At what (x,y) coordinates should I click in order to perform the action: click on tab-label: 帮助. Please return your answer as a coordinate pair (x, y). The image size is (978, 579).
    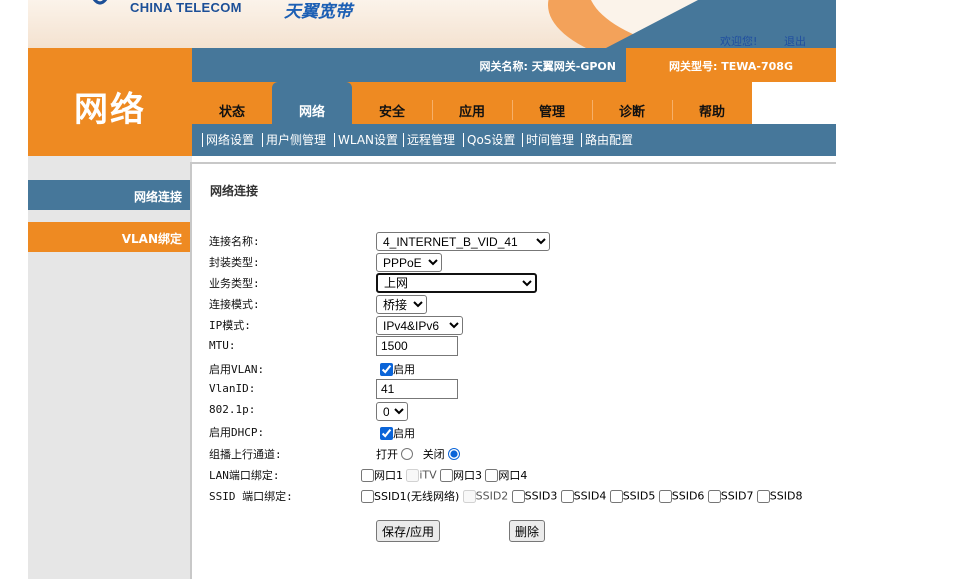
    Looking at the image, I should click on (711, 112).